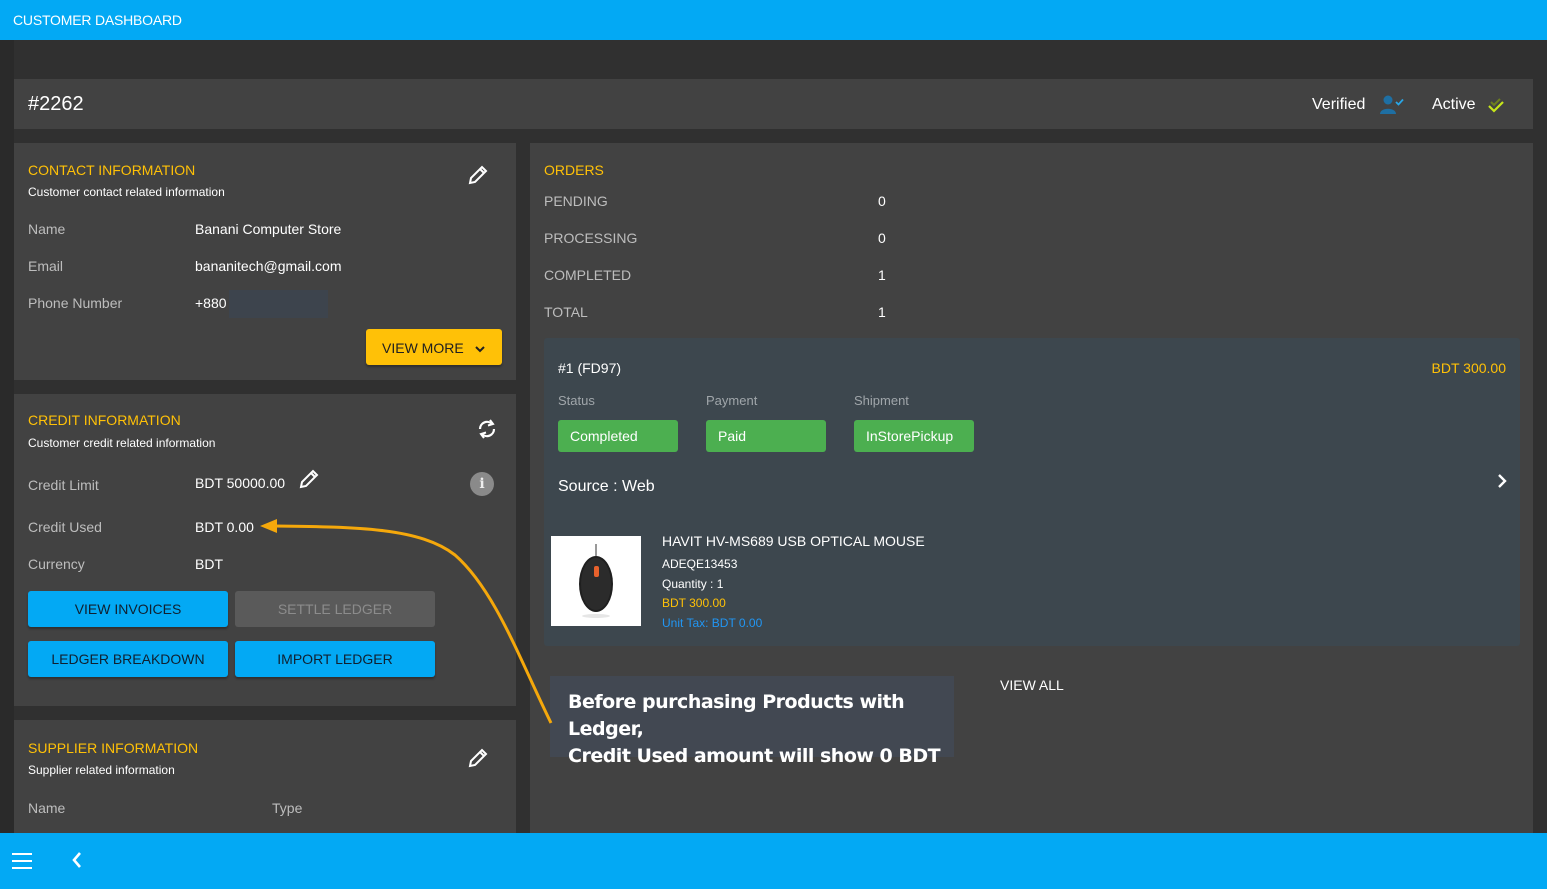 This screenshot has width=1547, height=889. I want to click on supplier-subtitle: Supplier related information, so click(101, 770).